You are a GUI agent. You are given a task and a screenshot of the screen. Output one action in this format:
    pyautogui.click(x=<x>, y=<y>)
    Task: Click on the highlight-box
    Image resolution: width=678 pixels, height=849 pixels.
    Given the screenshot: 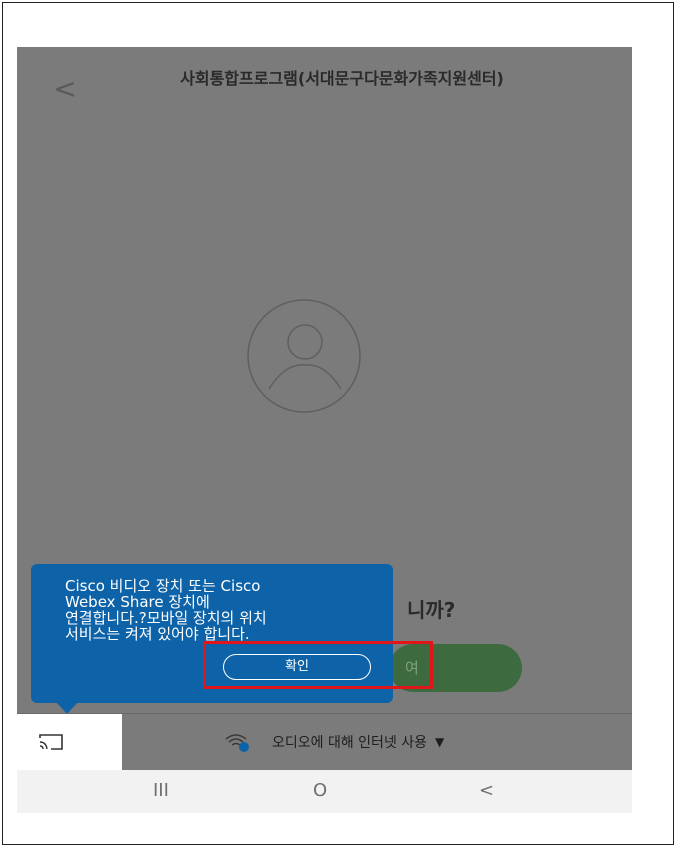 What is the action you would take?
    pyautogui.click(x=318, y=665)
    